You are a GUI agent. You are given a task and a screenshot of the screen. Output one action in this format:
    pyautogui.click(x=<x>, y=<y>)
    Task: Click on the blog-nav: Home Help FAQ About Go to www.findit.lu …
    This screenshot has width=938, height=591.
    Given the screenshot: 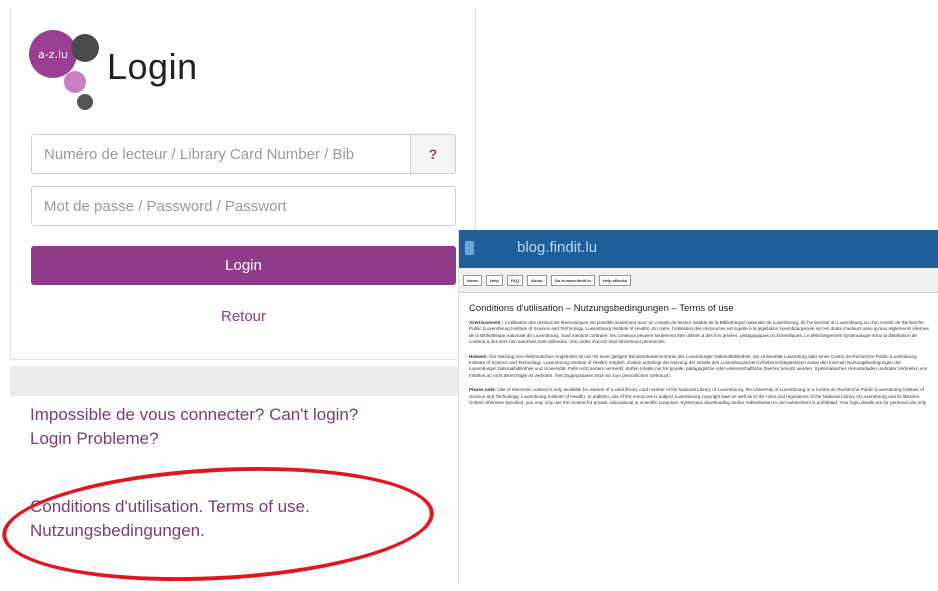 What is the action you would take?
    pyautogui.click(x=698, y=280)
    